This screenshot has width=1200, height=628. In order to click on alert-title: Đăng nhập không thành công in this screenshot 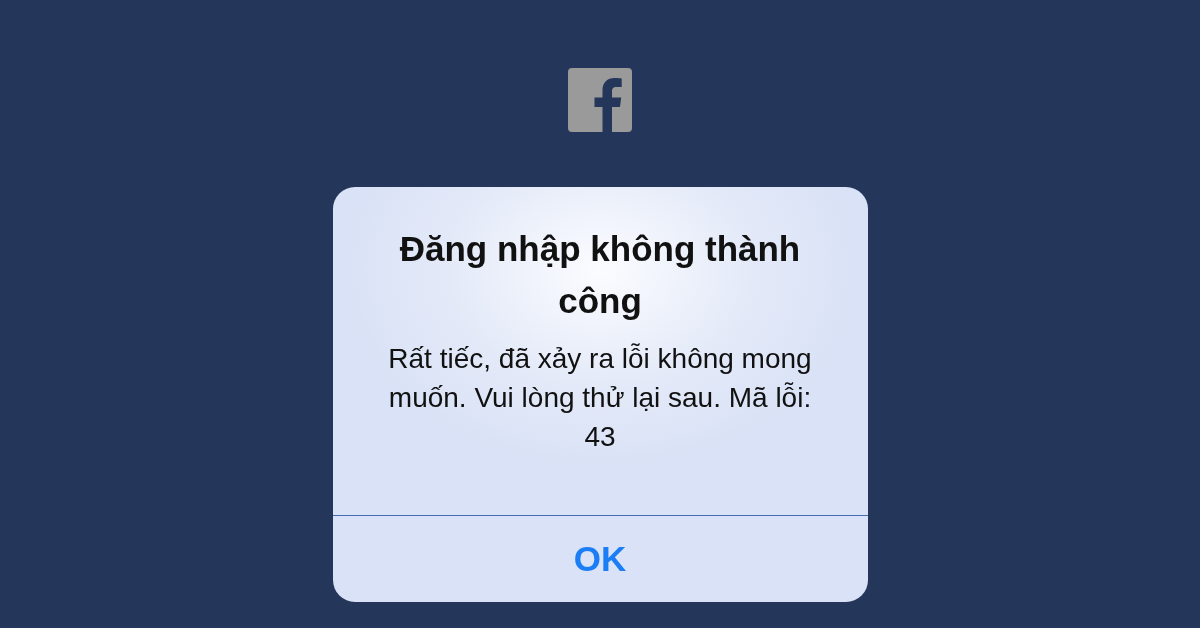, I will do `click(600, 275)`.